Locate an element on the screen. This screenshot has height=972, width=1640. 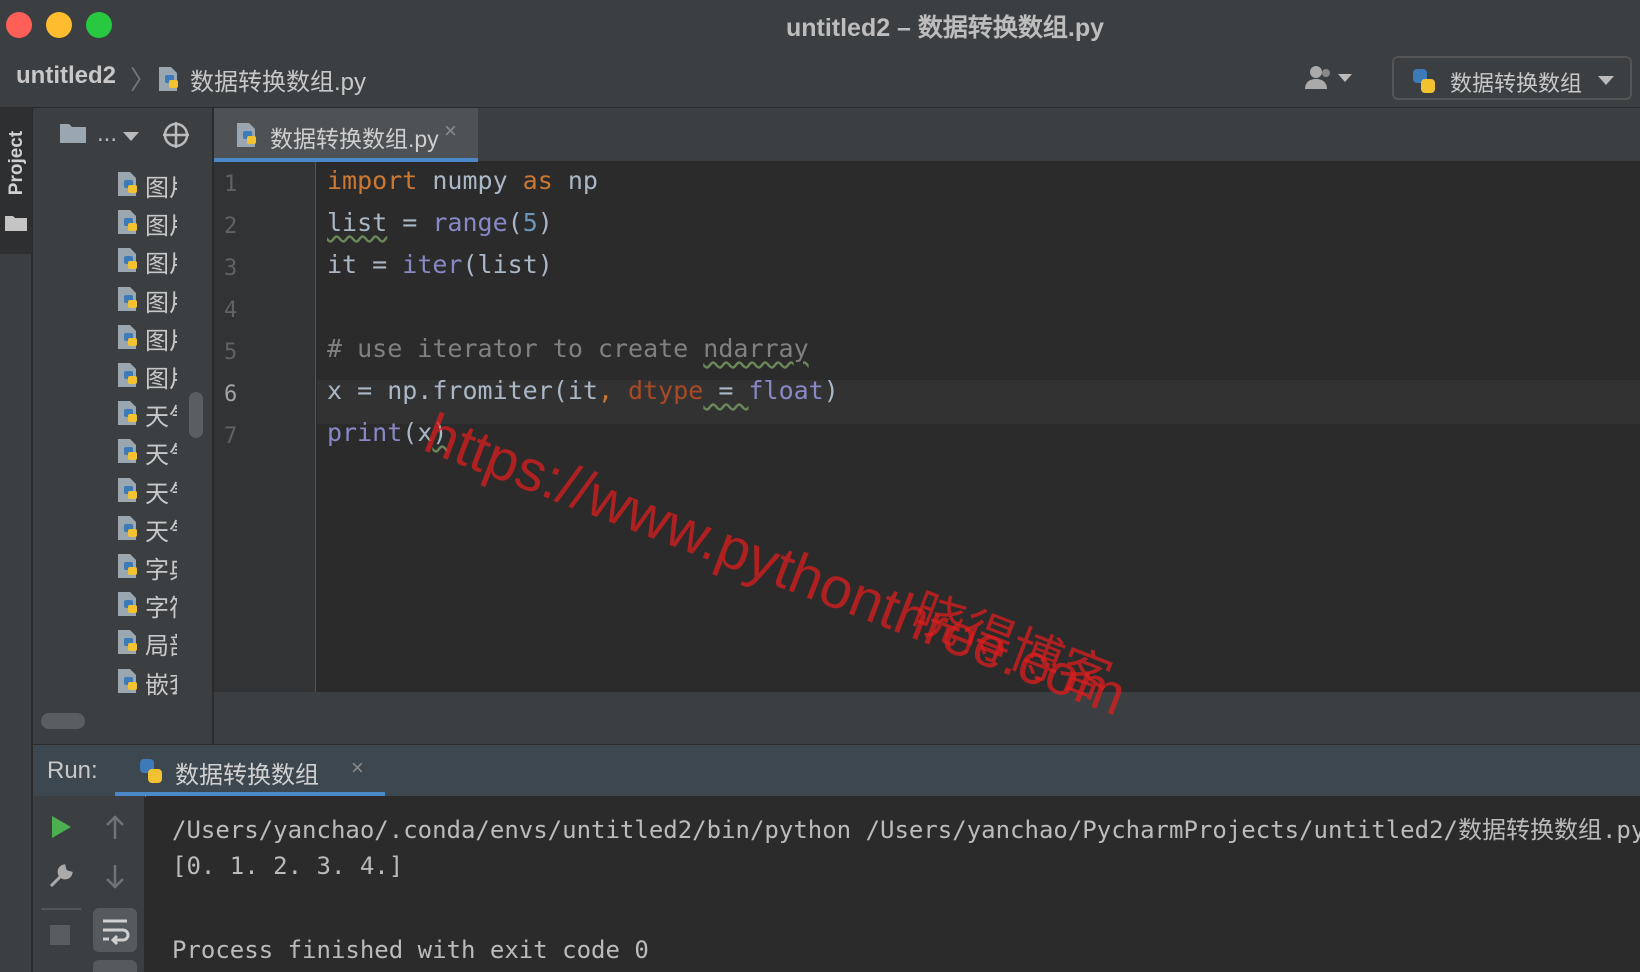
breadcrumb-project: untitled2 is located at coordinates (66, 76).